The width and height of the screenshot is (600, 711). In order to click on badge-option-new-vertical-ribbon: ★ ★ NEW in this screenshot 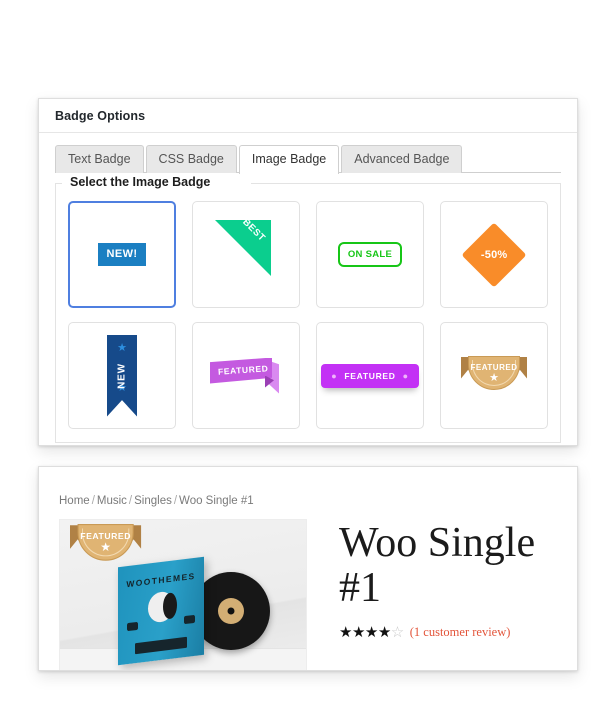, I will do `click(122, 375)`.